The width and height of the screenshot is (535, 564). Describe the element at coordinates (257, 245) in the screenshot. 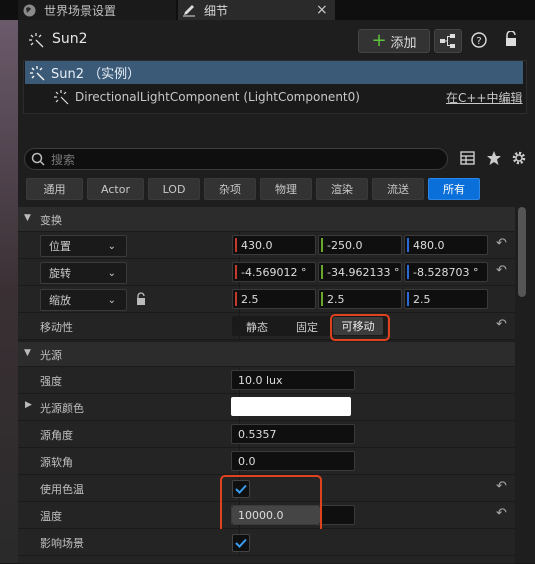

I see `value-text: 430.0` at that location.